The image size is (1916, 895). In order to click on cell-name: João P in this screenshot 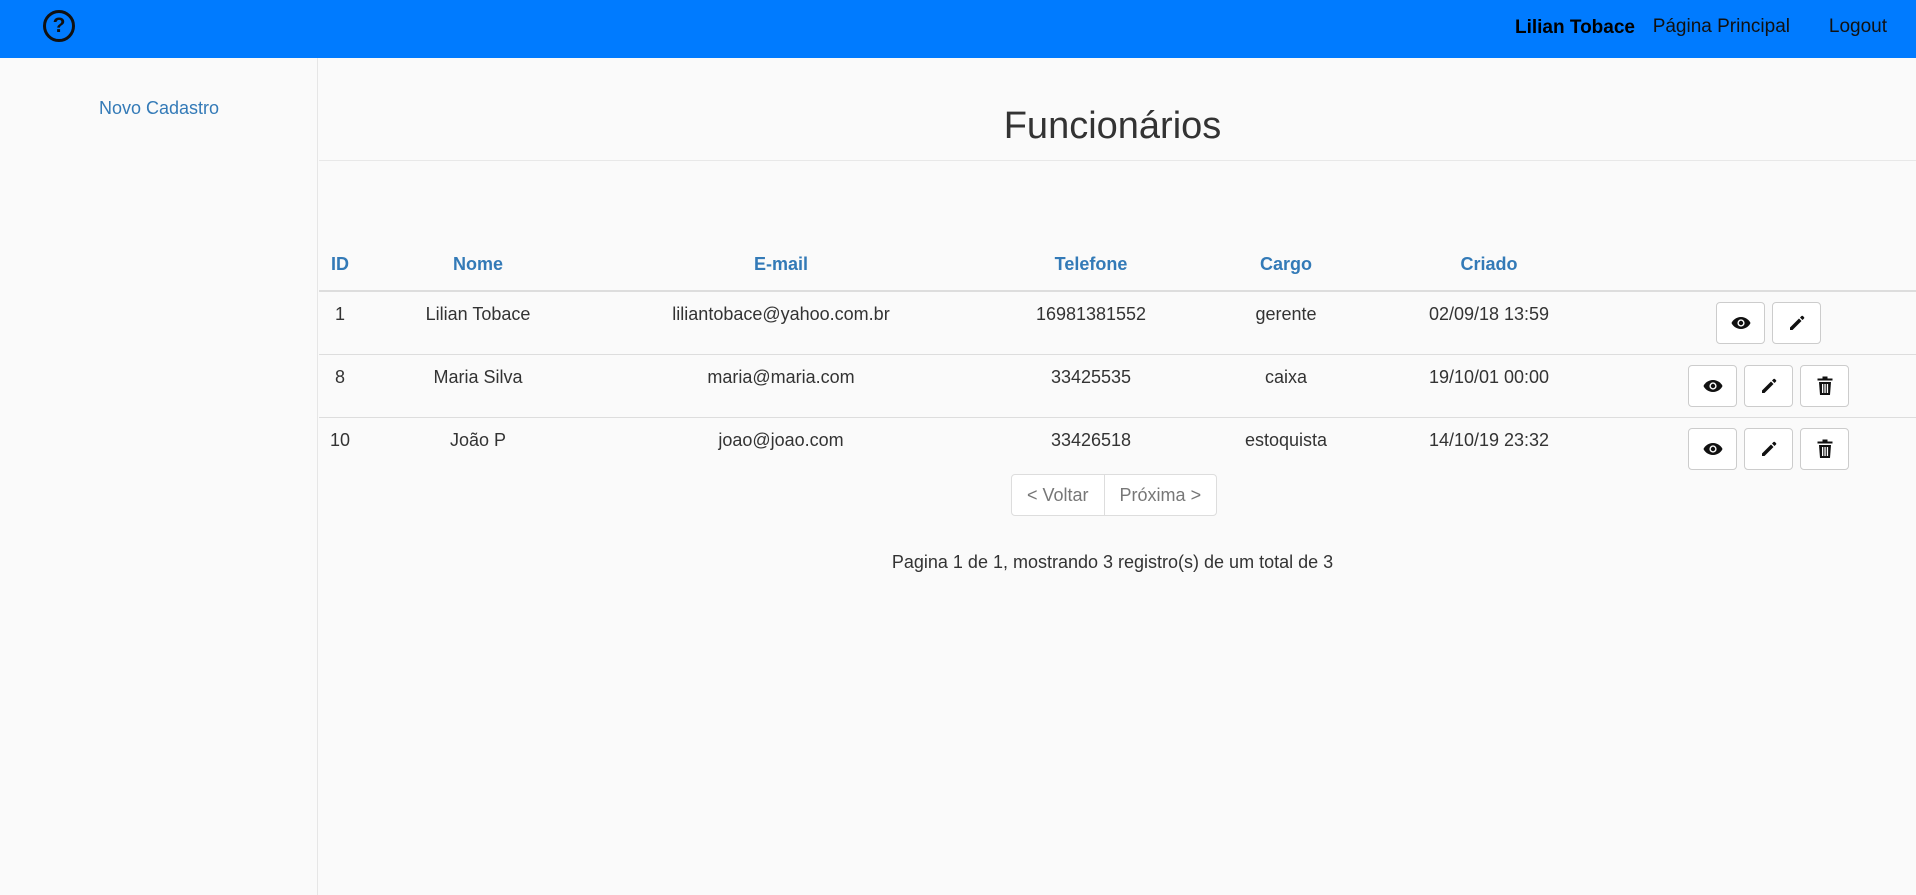, I will do `click(478, 439)`.